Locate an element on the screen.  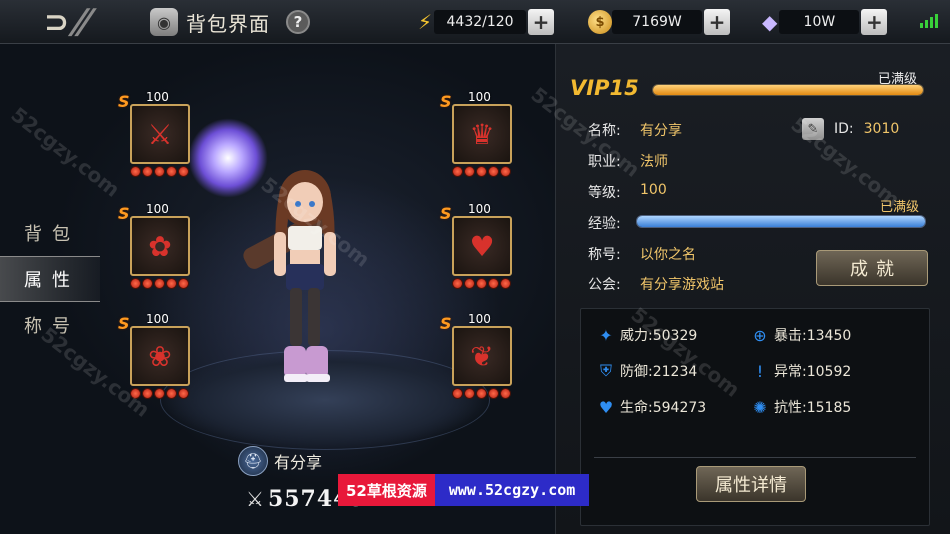
equipment-slot-belt: S 100 ❀ is located at coordinates (156, 358).